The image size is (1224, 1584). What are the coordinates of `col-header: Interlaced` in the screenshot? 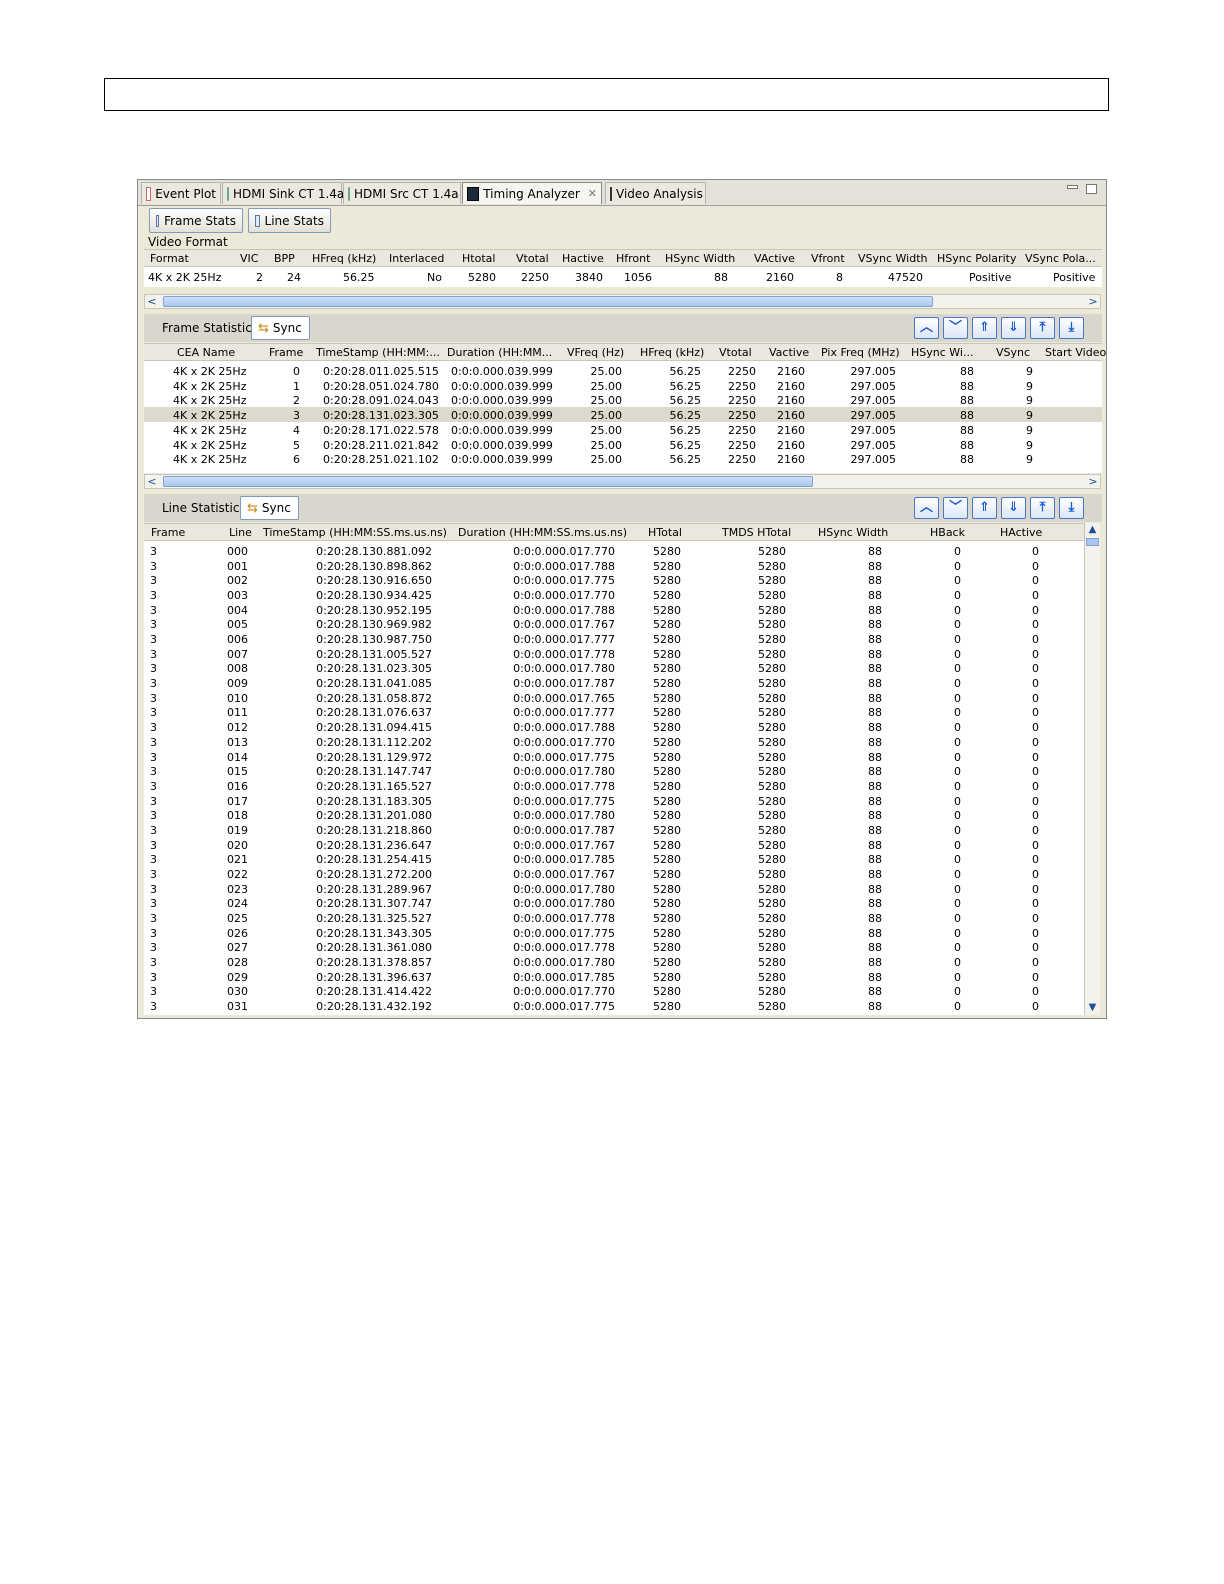 It's located at (416, 258).